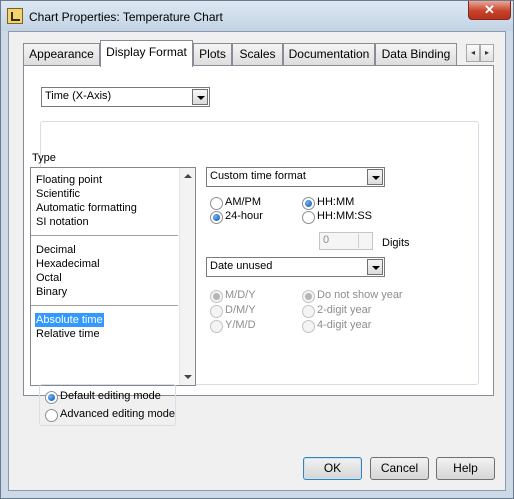 The width and height of the screenshot is (514, 499). I want to click on radio-hhmmss, so click(308, 217).